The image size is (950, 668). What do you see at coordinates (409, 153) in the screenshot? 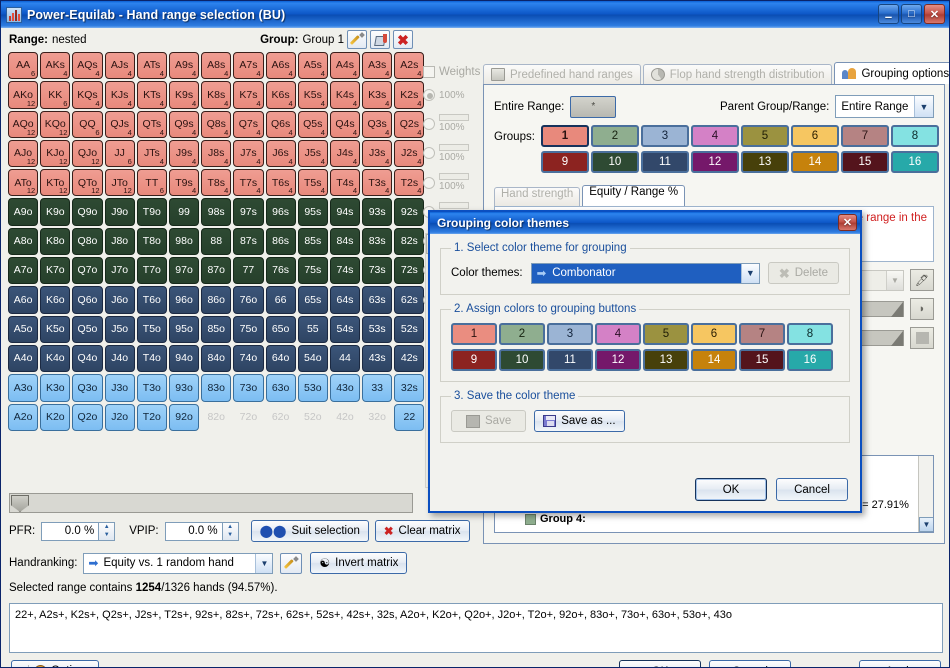
I see `hand-cell-J2s: J2s 4` at bounding box center [409, 153].